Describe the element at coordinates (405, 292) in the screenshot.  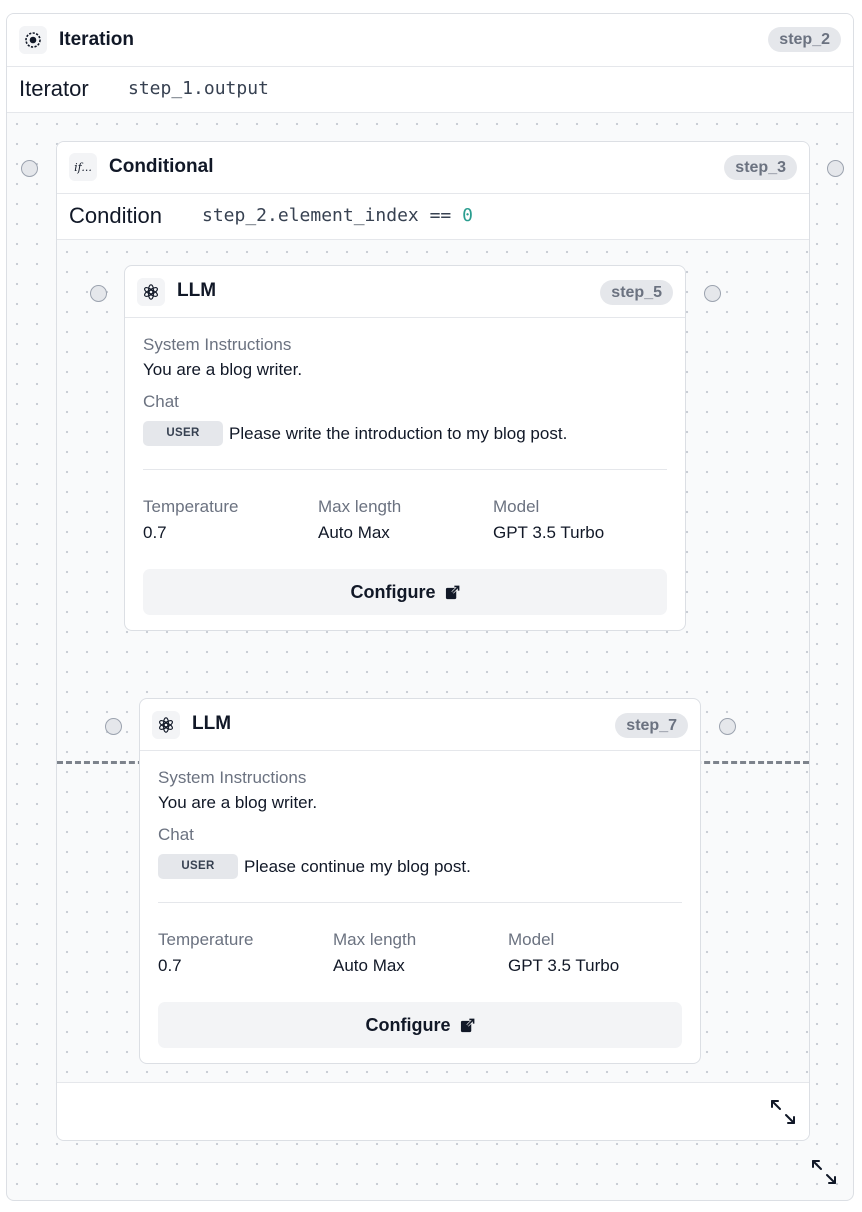
I see `llm-header: LLM step_5` at that location.